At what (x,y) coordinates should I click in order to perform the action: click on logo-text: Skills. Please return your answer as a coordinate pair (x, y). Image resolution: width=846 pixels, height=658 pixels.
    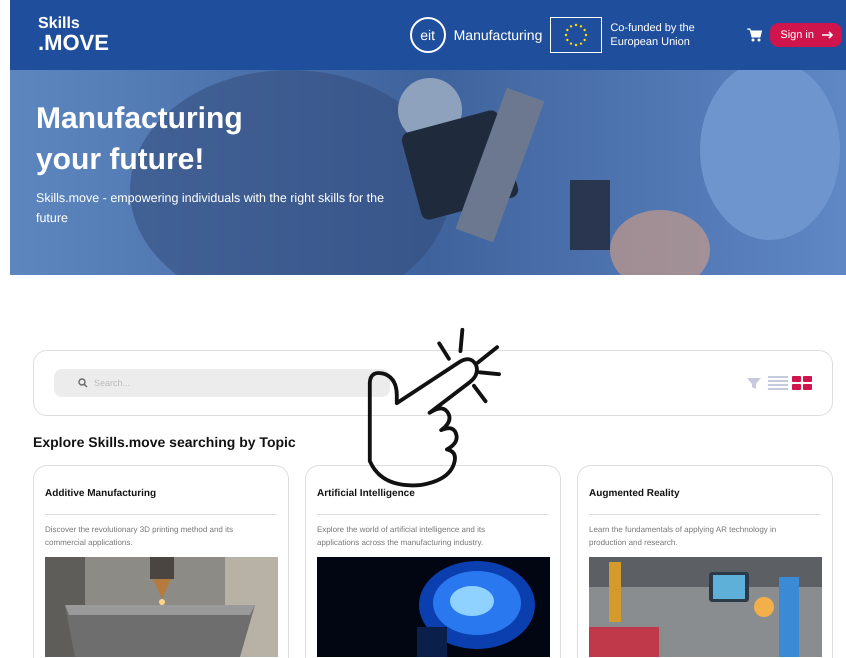
    Looking at the image, I should click on (59, 24).